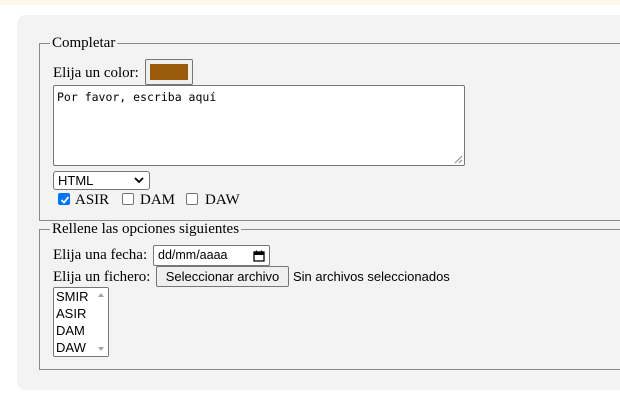 Image resolution: width=620 pixels, height=402 pixels. What do you see at coordinates (192, 199) in the screenshot?
I see `checkbox-daw` at bounding box center [192, 199].